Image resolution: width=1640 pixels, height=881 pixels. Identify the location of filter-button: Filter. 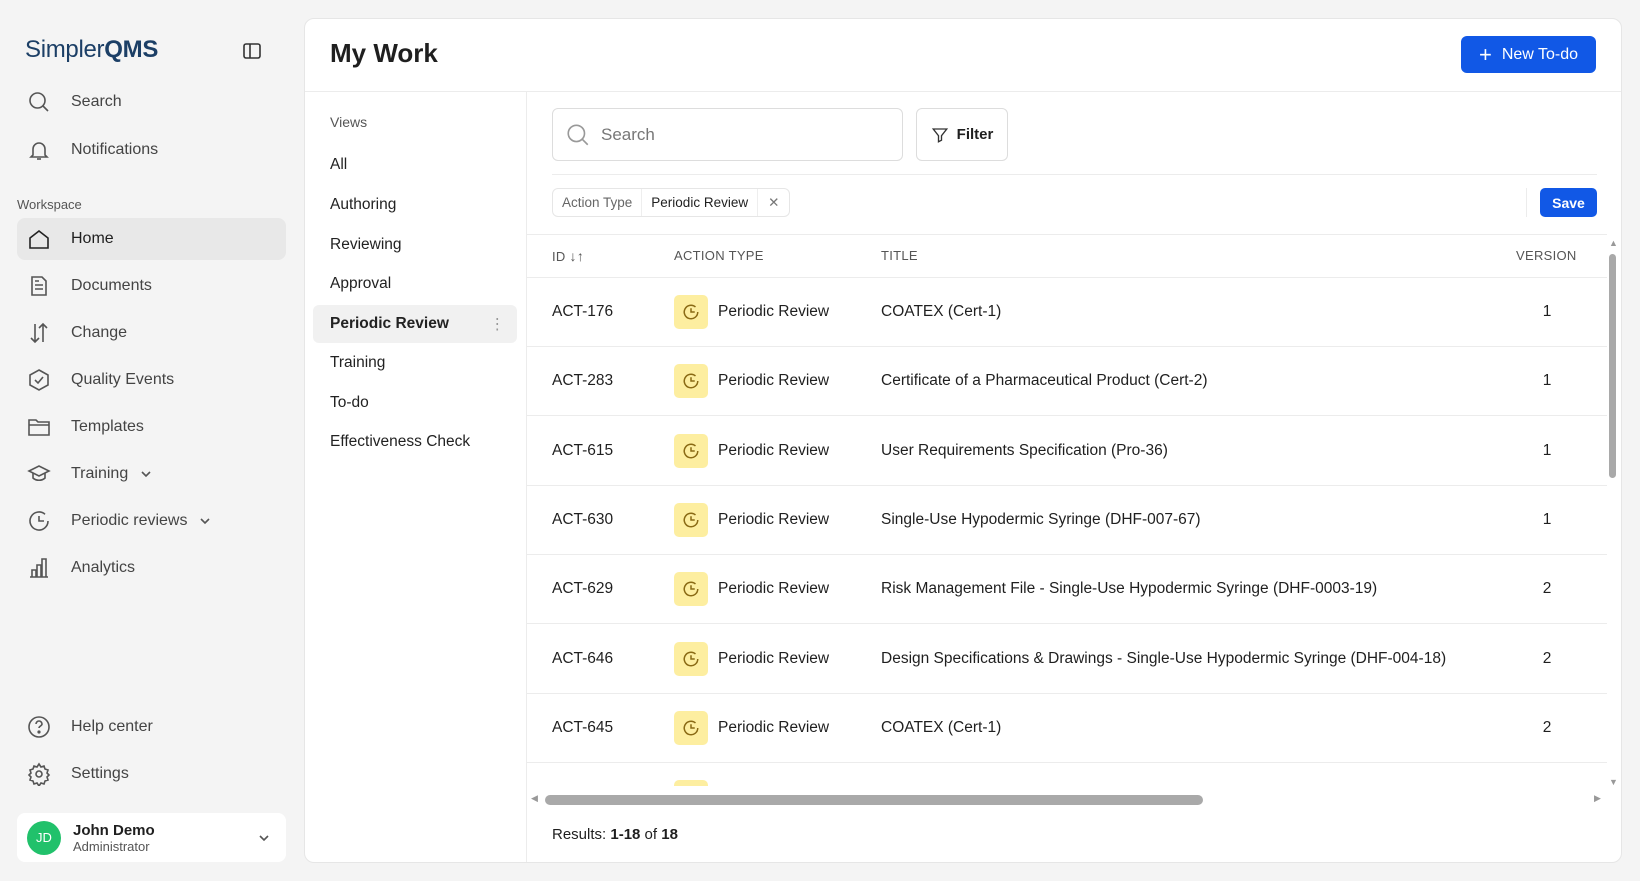
(962, 134).